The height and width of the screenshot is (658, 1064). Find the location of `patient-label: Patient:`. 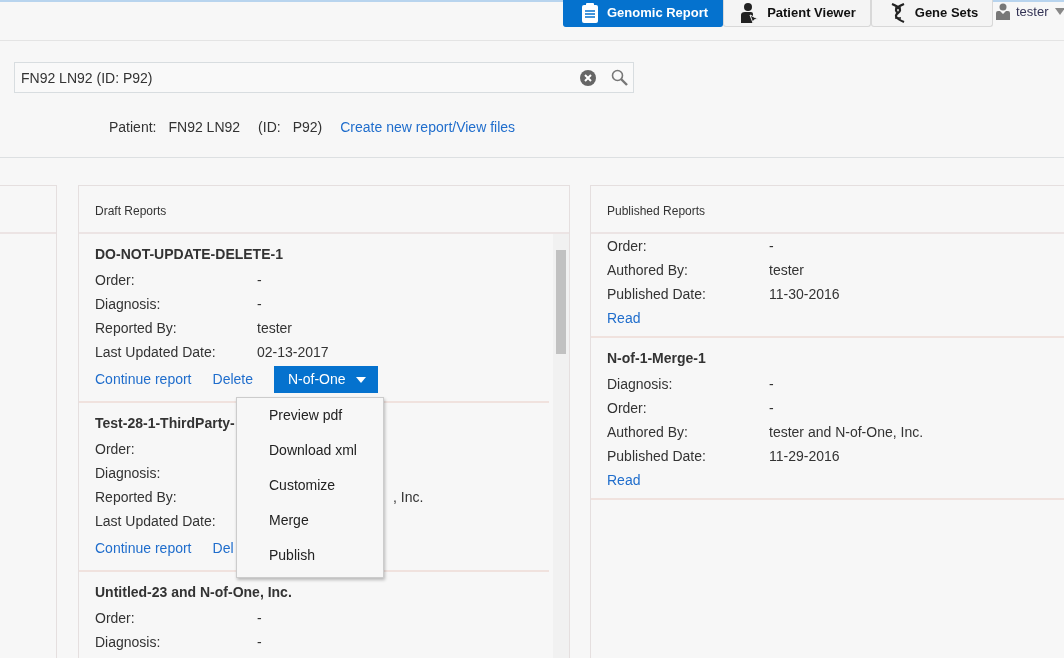

patient-label: Patient: is located at coordinates (133, 127).